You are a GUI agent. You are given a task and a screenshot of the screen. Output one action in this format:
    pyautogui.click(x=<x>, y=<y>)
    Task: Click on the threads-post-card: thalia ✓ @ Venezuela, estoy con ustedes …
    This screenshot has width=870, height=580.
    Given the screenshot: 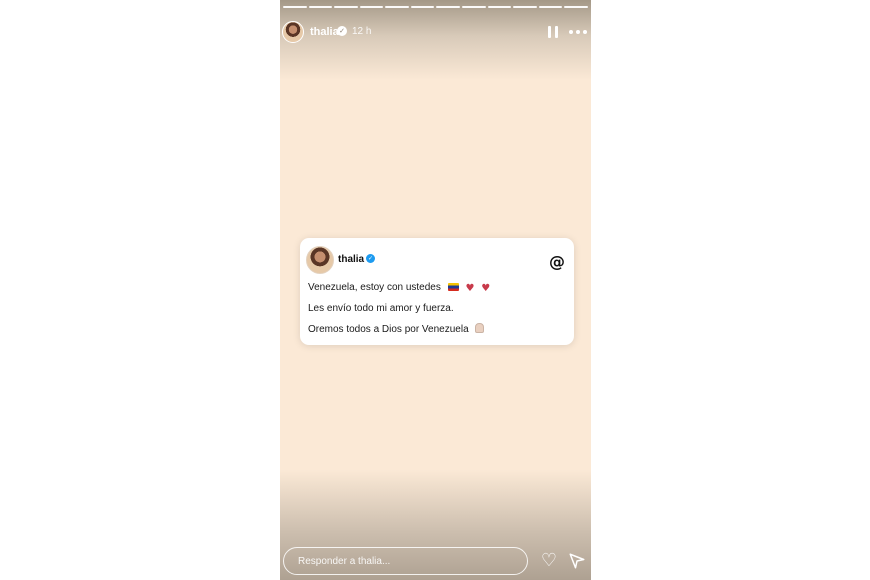 What is the action you would take?
    pyautogui.click(x=437, y=291)
    